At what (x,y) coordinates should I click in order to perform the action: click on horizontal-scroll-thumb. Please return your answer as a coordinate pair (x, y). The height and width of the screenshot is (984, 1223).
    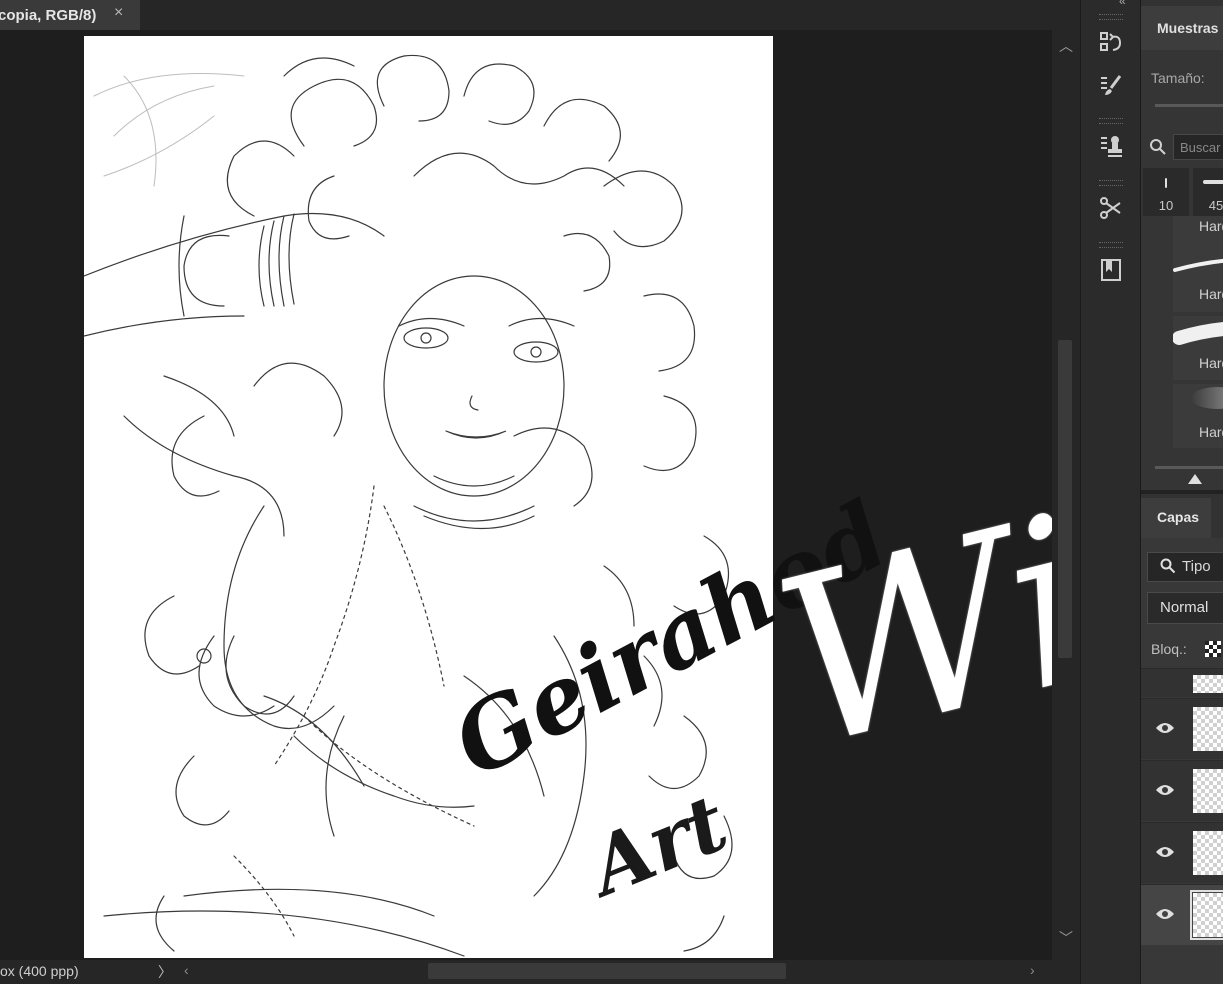
    Looking at the image, I should click on (607, 971).